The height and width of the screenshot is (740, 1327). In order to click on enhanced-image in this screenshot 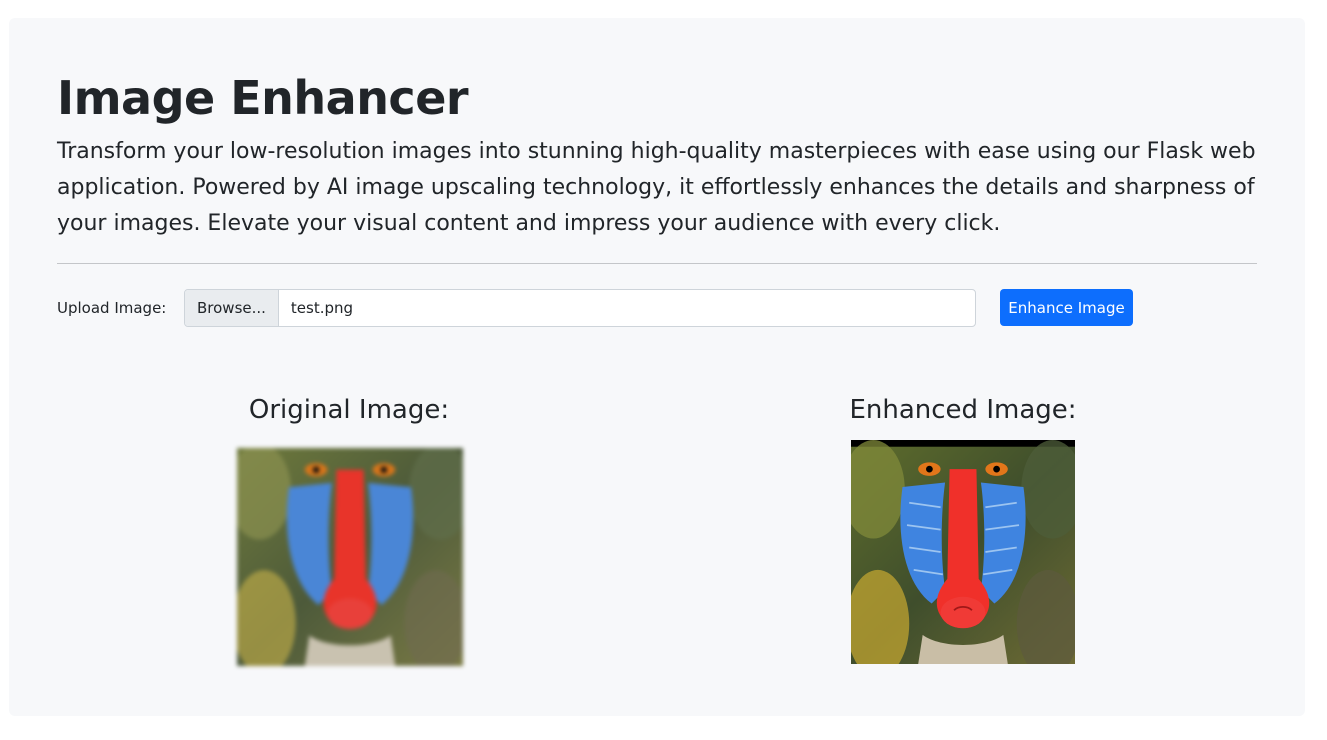, I will do `click(963, 552)`.